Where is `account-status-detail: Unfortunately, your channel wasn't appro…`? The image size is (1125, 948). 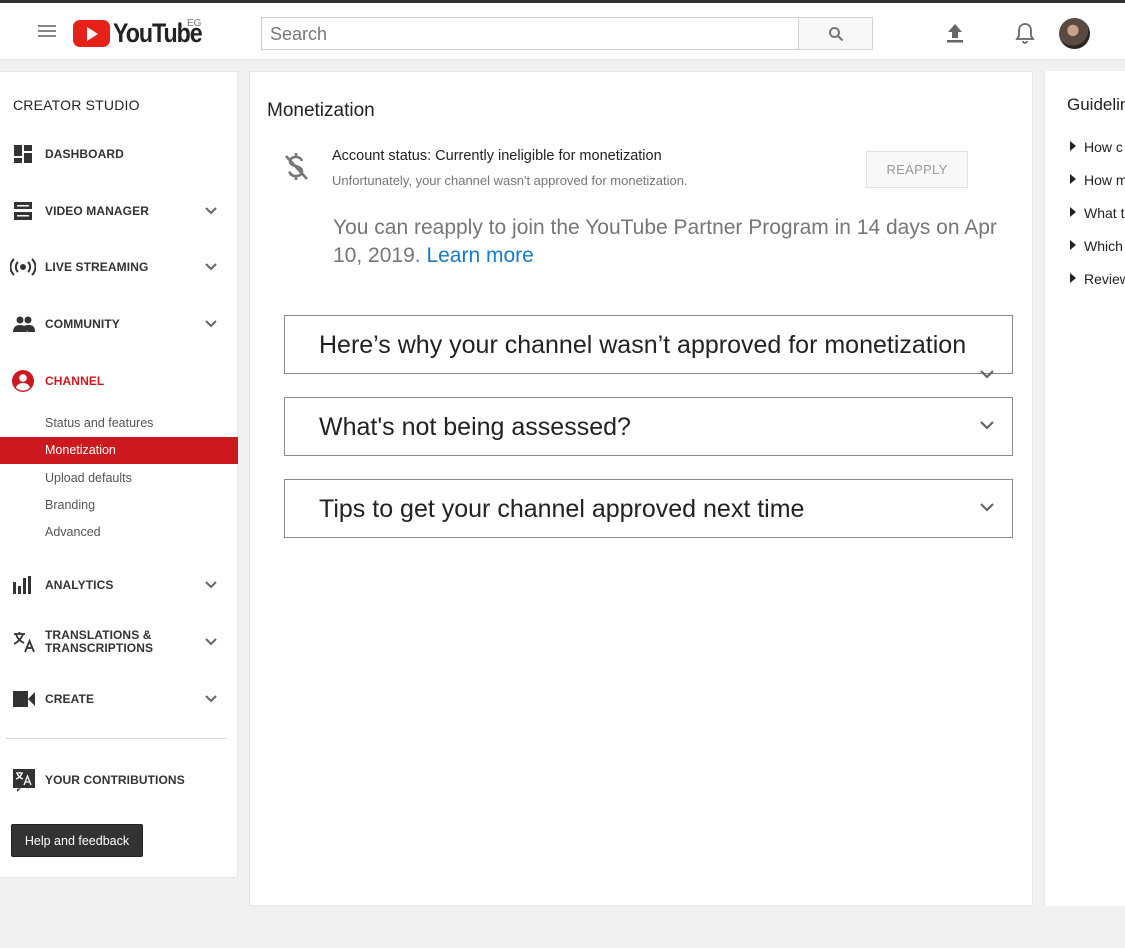
account-status-detail: Unfortunately, your channel wasn't appro… is located at coordinates (510, 180).